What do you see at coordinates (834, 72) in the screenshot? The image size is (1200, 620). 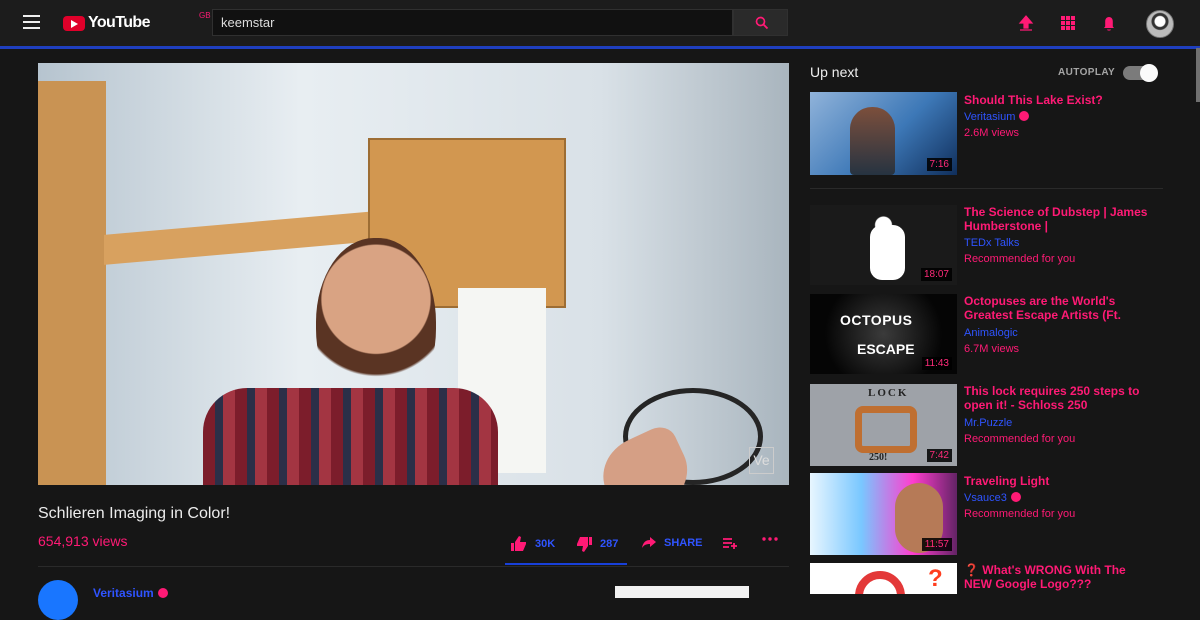 I see `up-next-heading: Up next` at bounding box center [834, 72].